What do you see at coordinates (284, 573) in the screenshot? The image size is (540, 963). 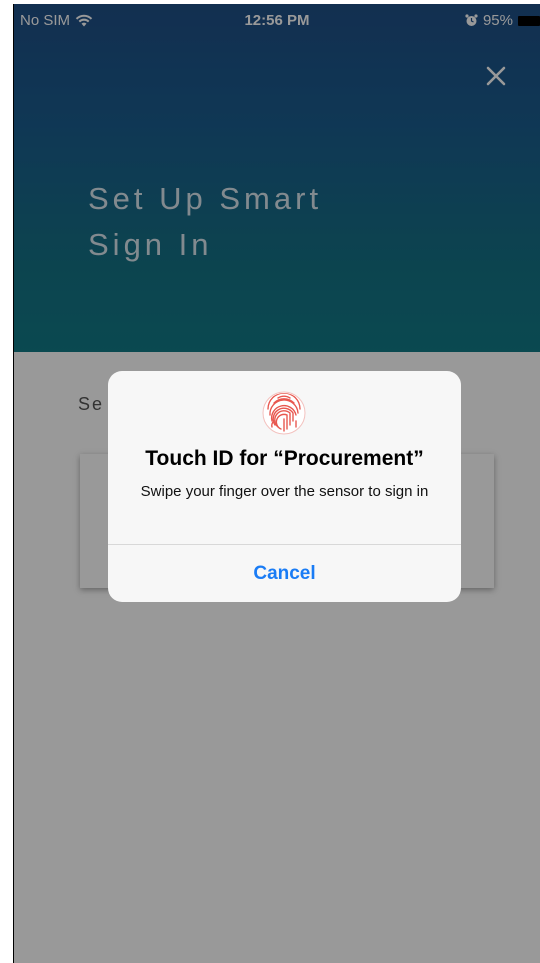 I see `cancel-button: Cancel` at bounding box center [284, 573].